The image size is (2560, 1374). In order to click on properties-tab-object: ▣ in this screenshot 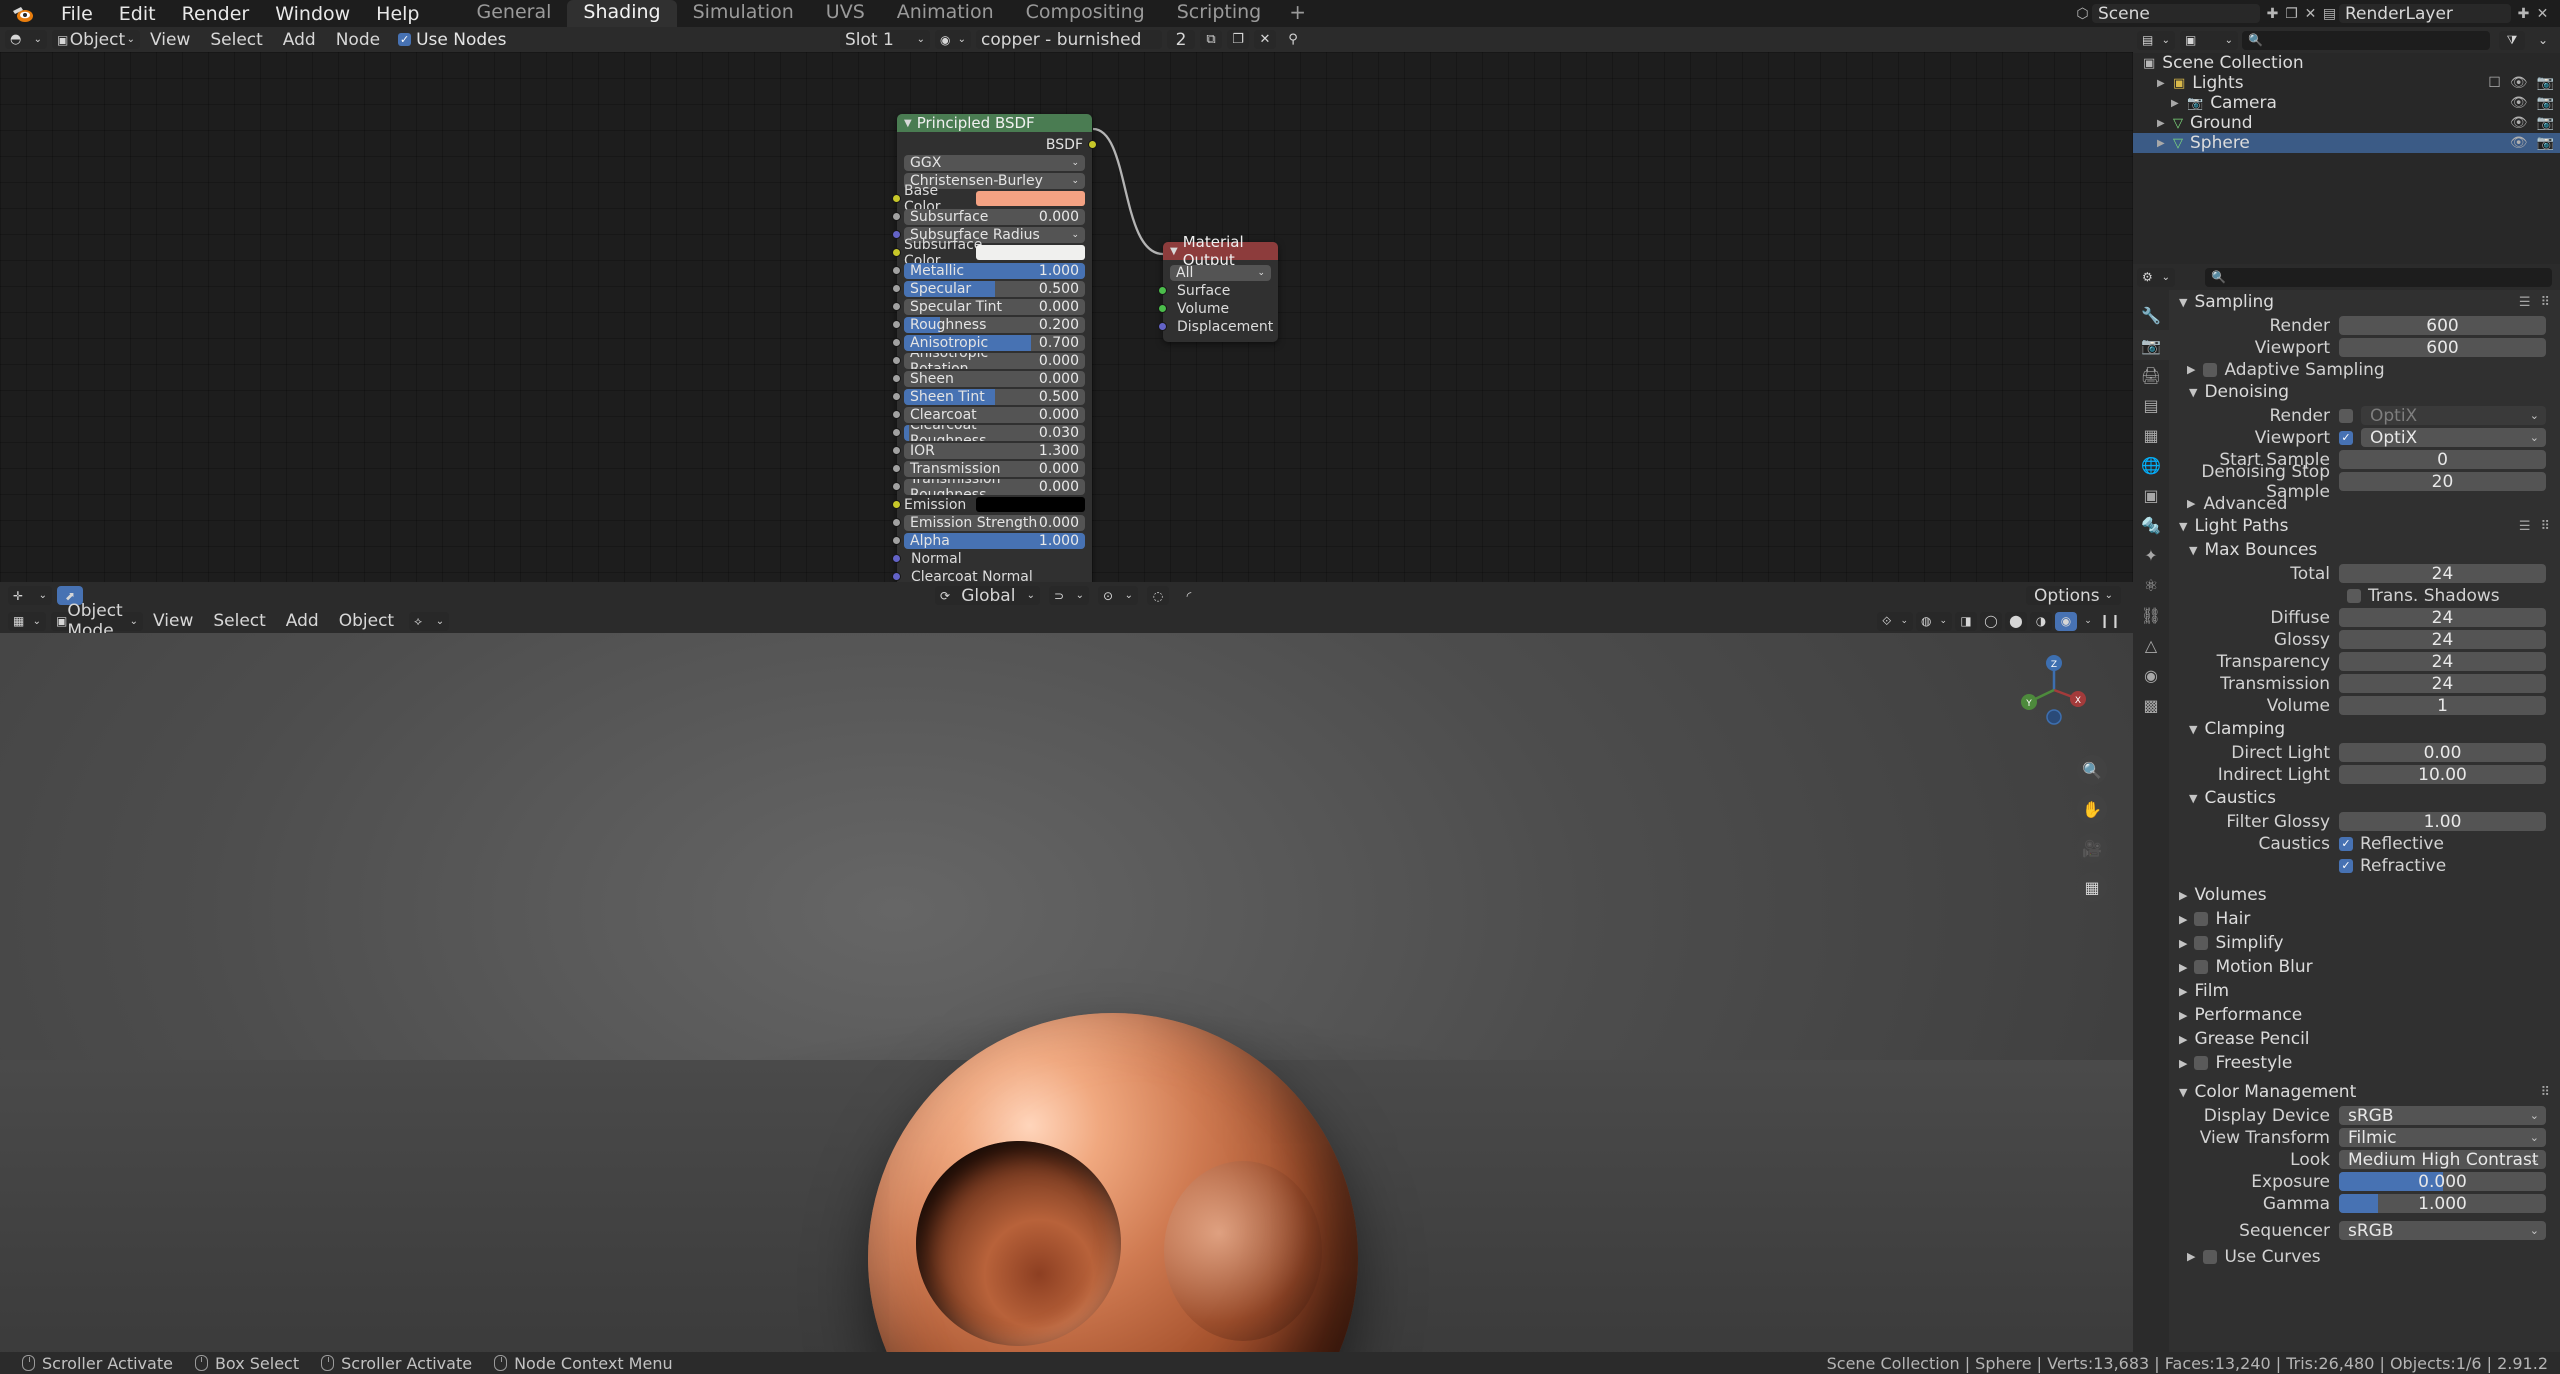, I will do `click(2151, 495)`.